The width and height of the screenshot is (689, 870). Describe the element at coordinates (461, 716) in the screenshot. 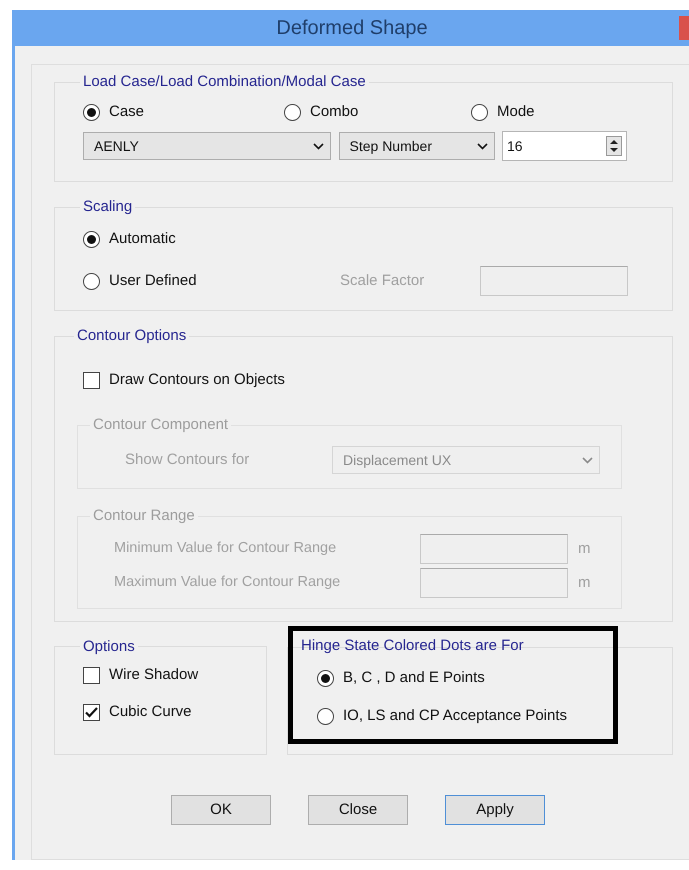

I see `radio-option: IO, LS and CP Acceptance Points` at that location.